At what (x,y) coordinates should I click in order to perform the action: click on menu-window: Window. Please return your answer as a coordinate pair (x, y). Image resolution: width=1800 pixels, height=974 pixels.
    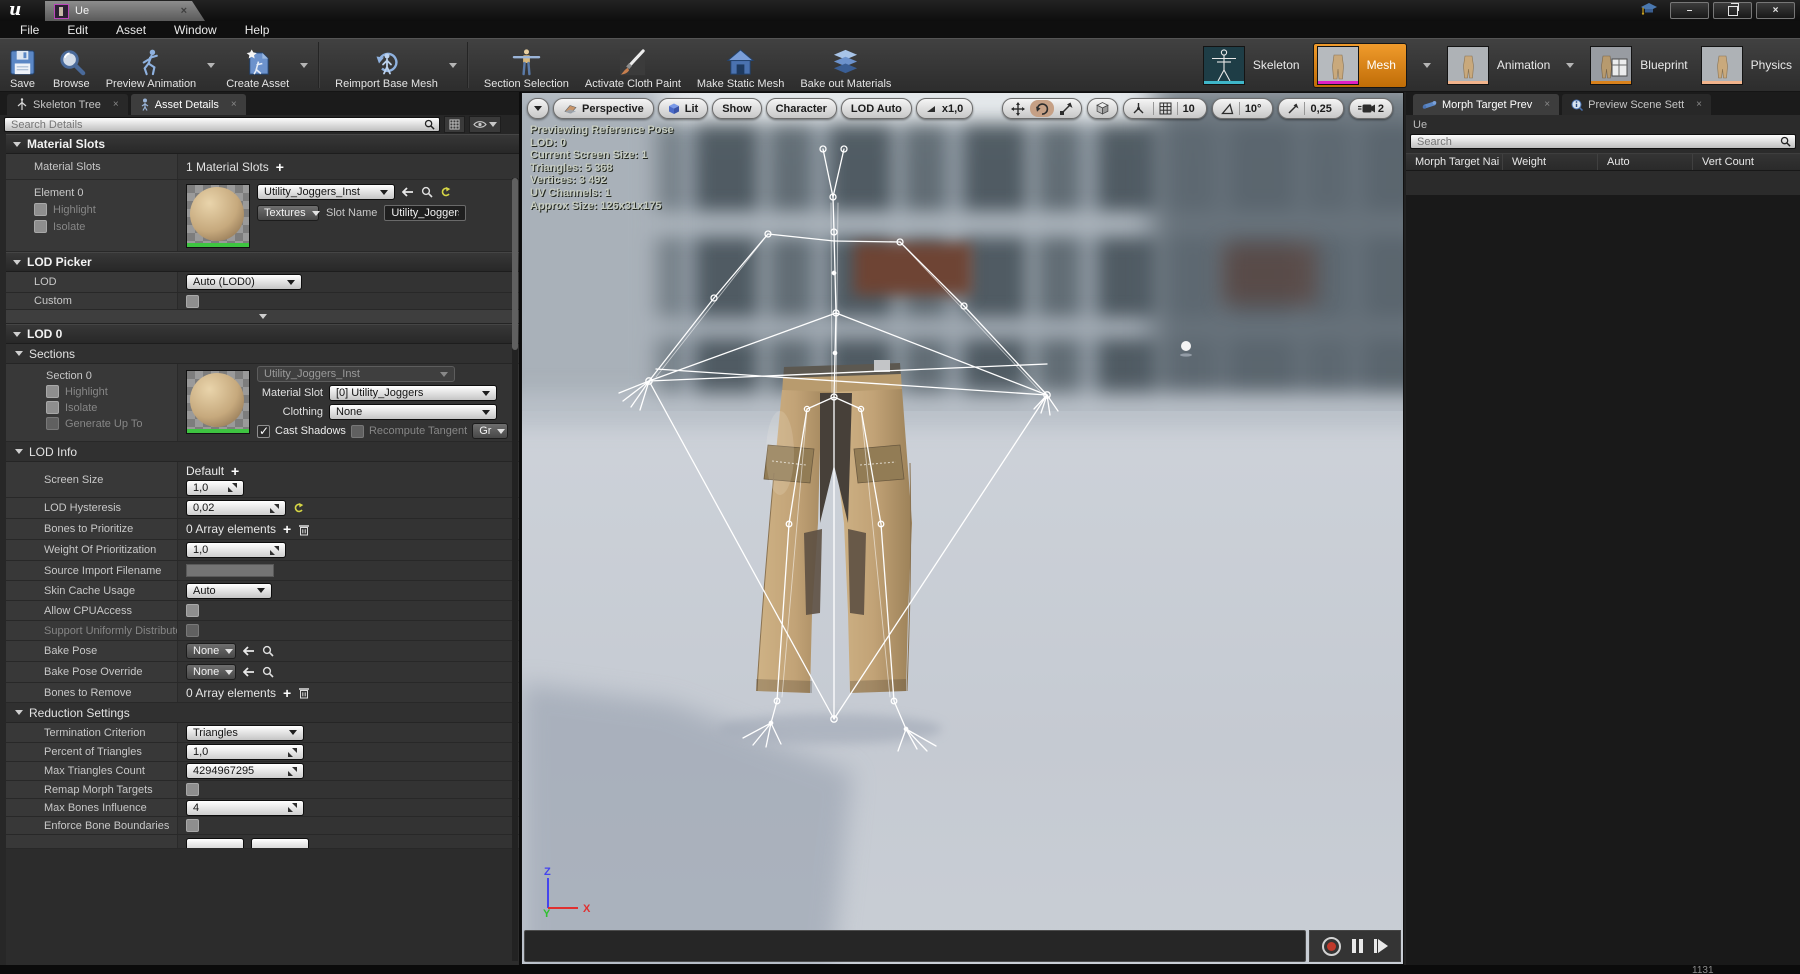
    Looking at the image, I should click on (195, 30).